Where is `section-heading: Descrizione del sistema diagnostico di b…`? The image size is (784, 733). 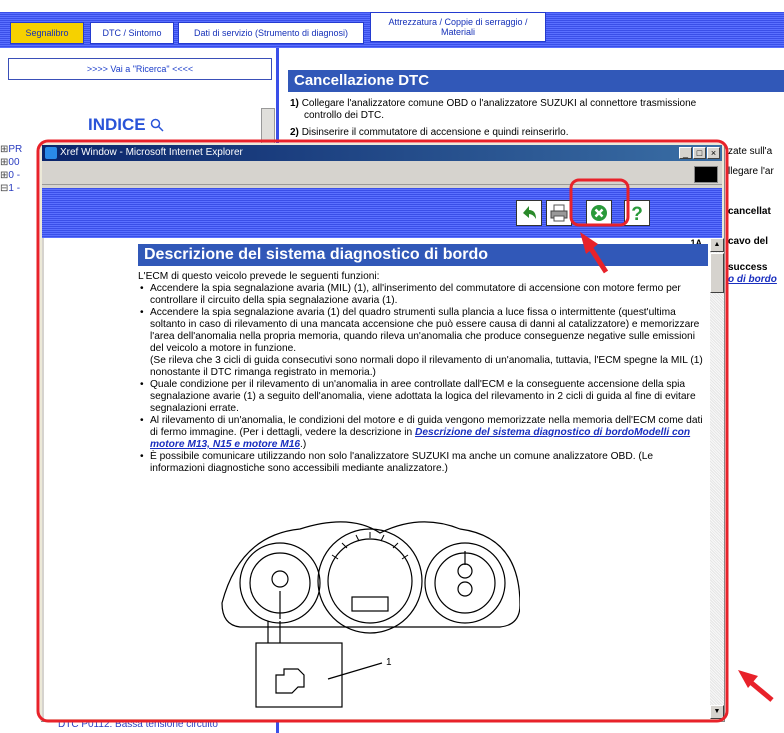 section-heading: Descrizione del sistema diagnostico di b… is located at coordinates (423, 255).